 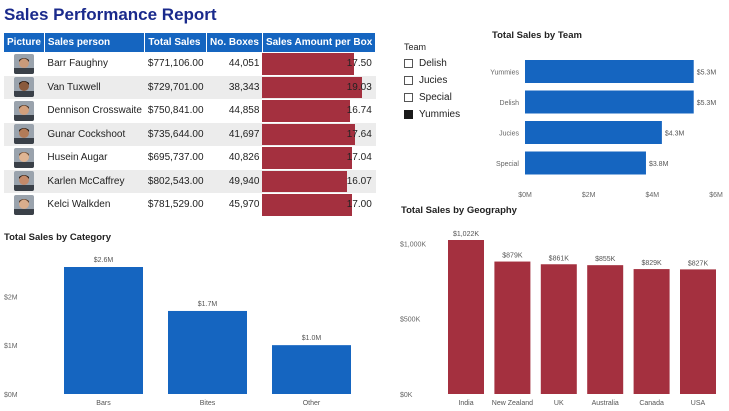 I want to click on sales-per-box-cell: 17.64, so click(x=319, y=134).